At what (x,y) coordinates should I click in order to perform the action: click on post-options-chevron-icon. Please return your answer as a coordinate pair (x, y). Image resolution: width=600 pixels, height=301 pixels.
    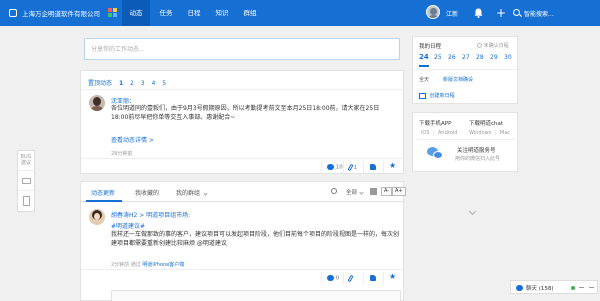
    Looking at the image, I should click on (472, 211).